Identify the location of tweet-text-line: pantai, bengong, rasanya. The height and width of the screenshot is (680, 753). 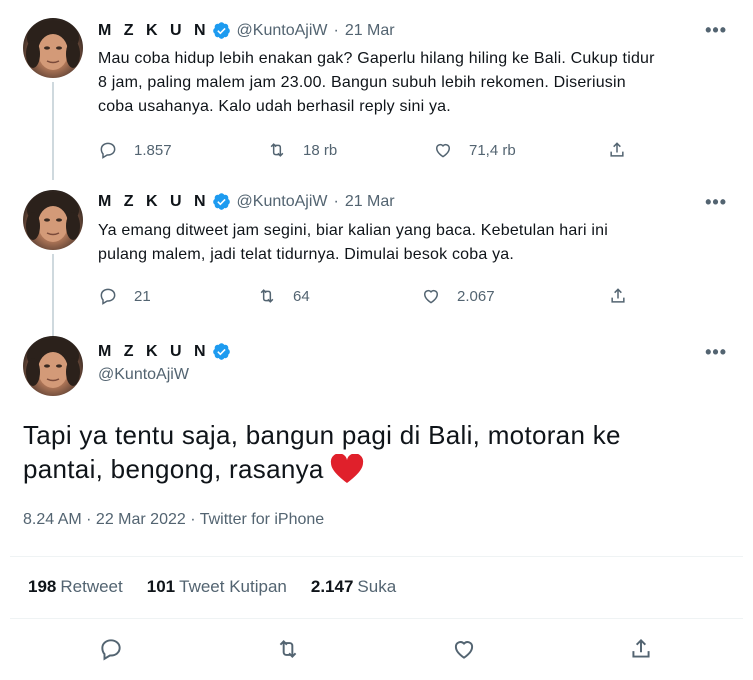
(173, 469).